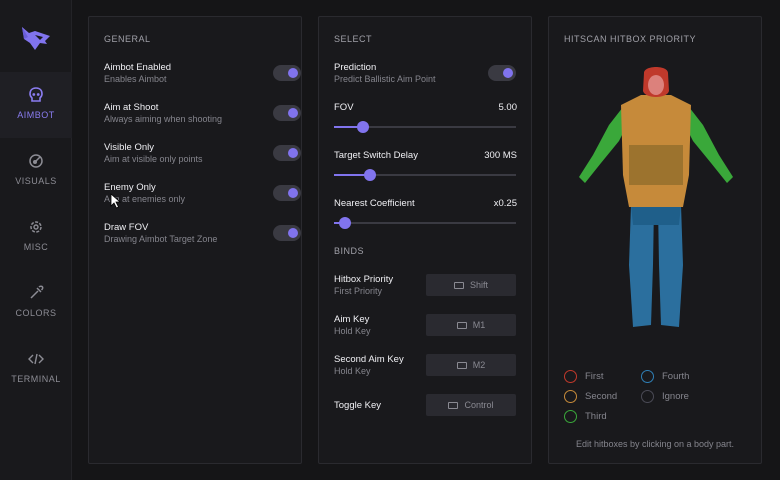 The image size is (780, 480). I want to click on aim-key-button: M1, so click(471, 325).